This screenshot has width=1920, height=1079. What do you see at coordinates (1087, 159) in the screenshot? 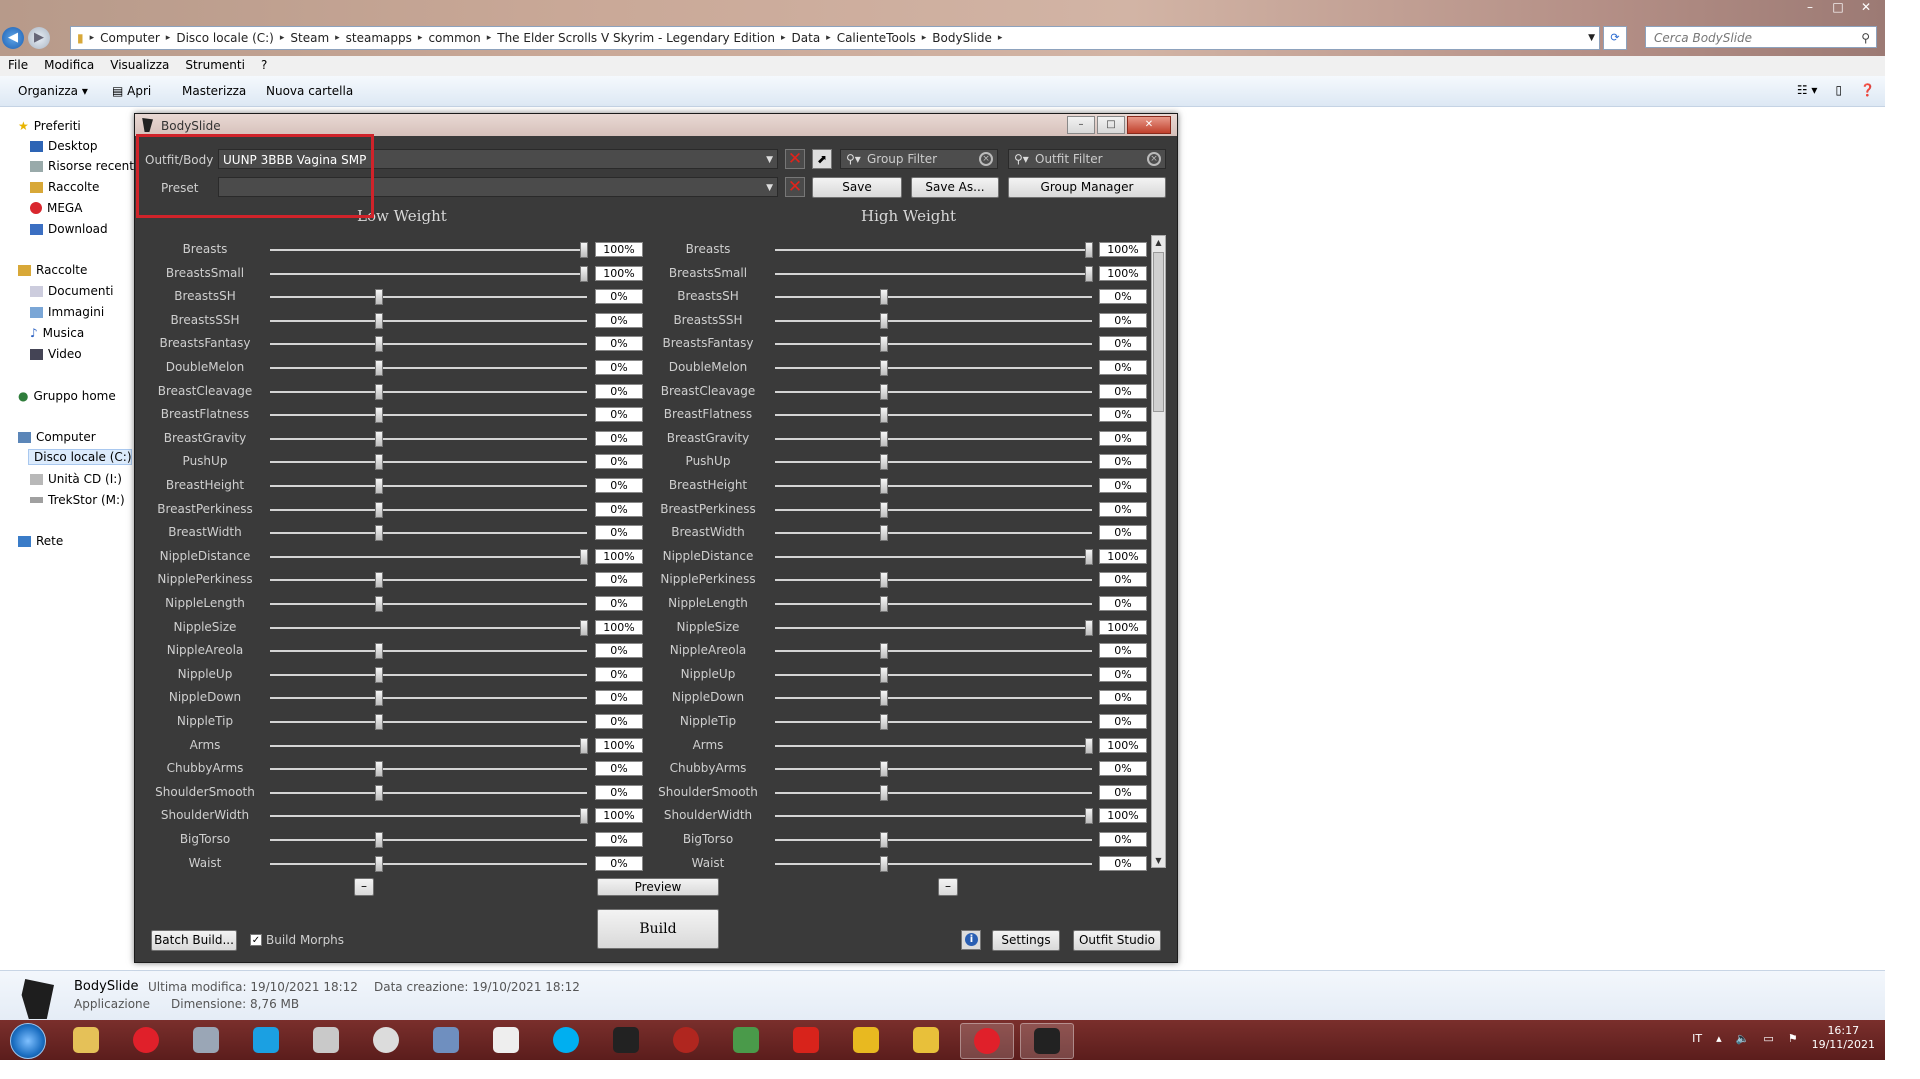
I see `outfit-filter-input: ⚲▾ Outfit Filter ×` at bounding box center [1087, 159].